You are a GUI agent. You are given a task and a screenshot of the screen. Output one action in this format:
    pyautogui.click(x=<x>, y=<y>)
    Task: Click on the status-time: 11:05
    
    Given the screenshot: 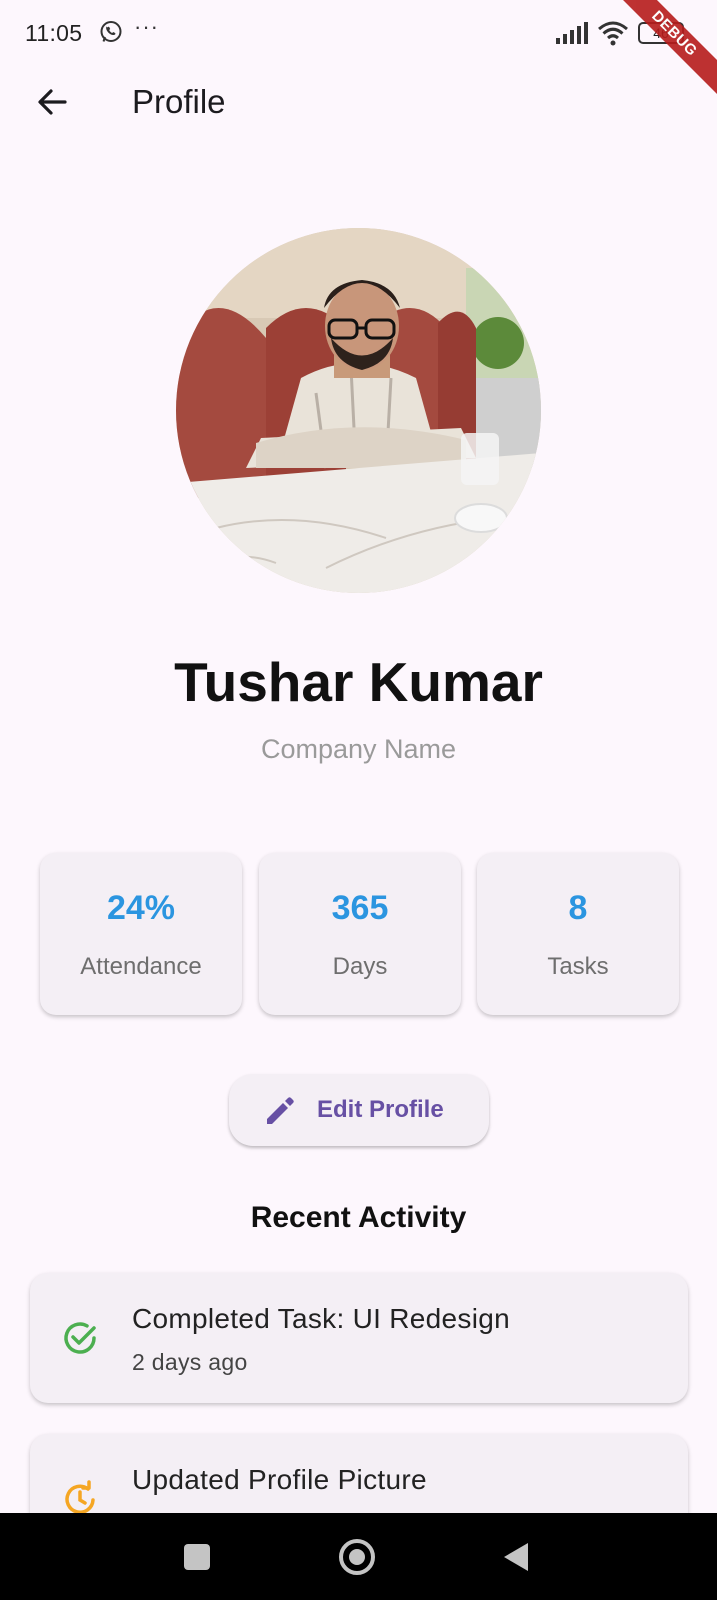 What is the action you would take?
    pyautogui.click(x=54, y=33)
    